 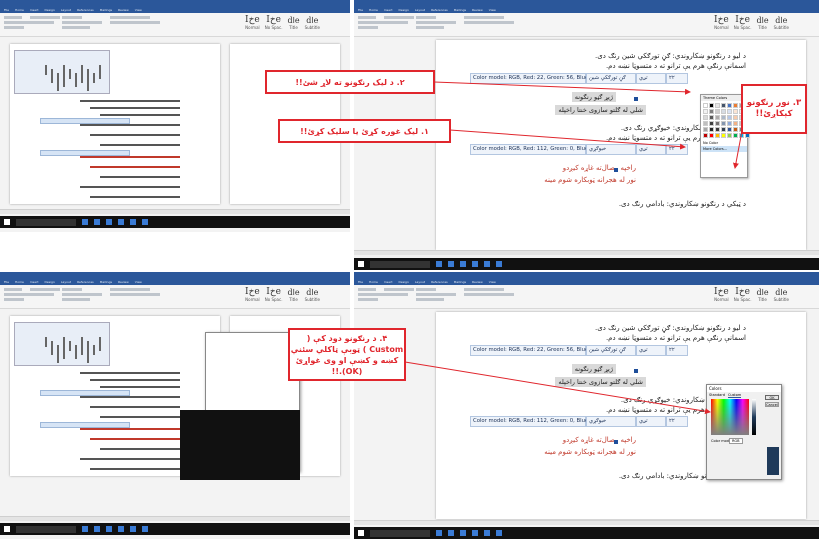 I want to click on luminance-slider, so click(x=754, y=417).